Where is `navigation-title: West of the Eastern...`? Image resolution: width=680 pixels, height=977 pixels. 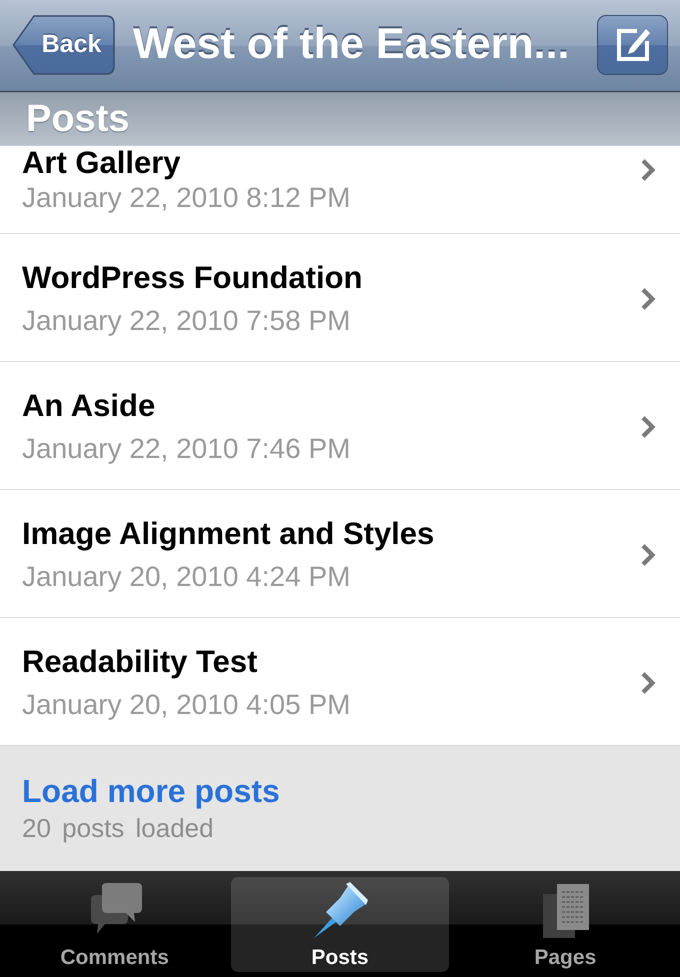
navigation-title: West of the Eastern... is located at coordinates (351, 43).